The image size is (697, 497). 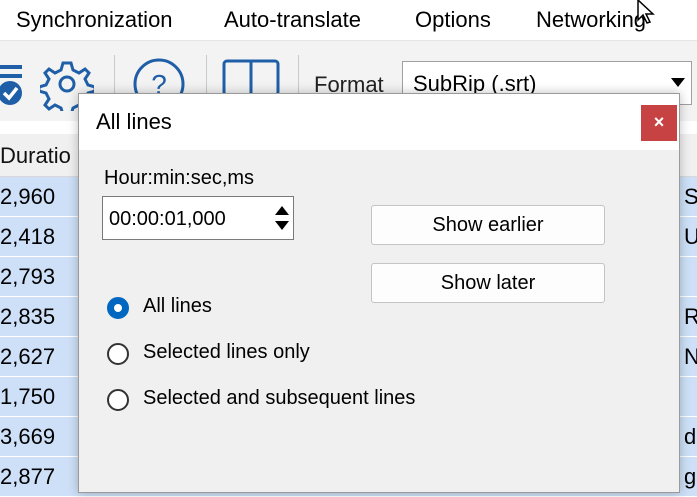 What do you see at coordinates (690, 316) in the screenshot?
I see `text-cell: R` at bounding box center [690, 316].